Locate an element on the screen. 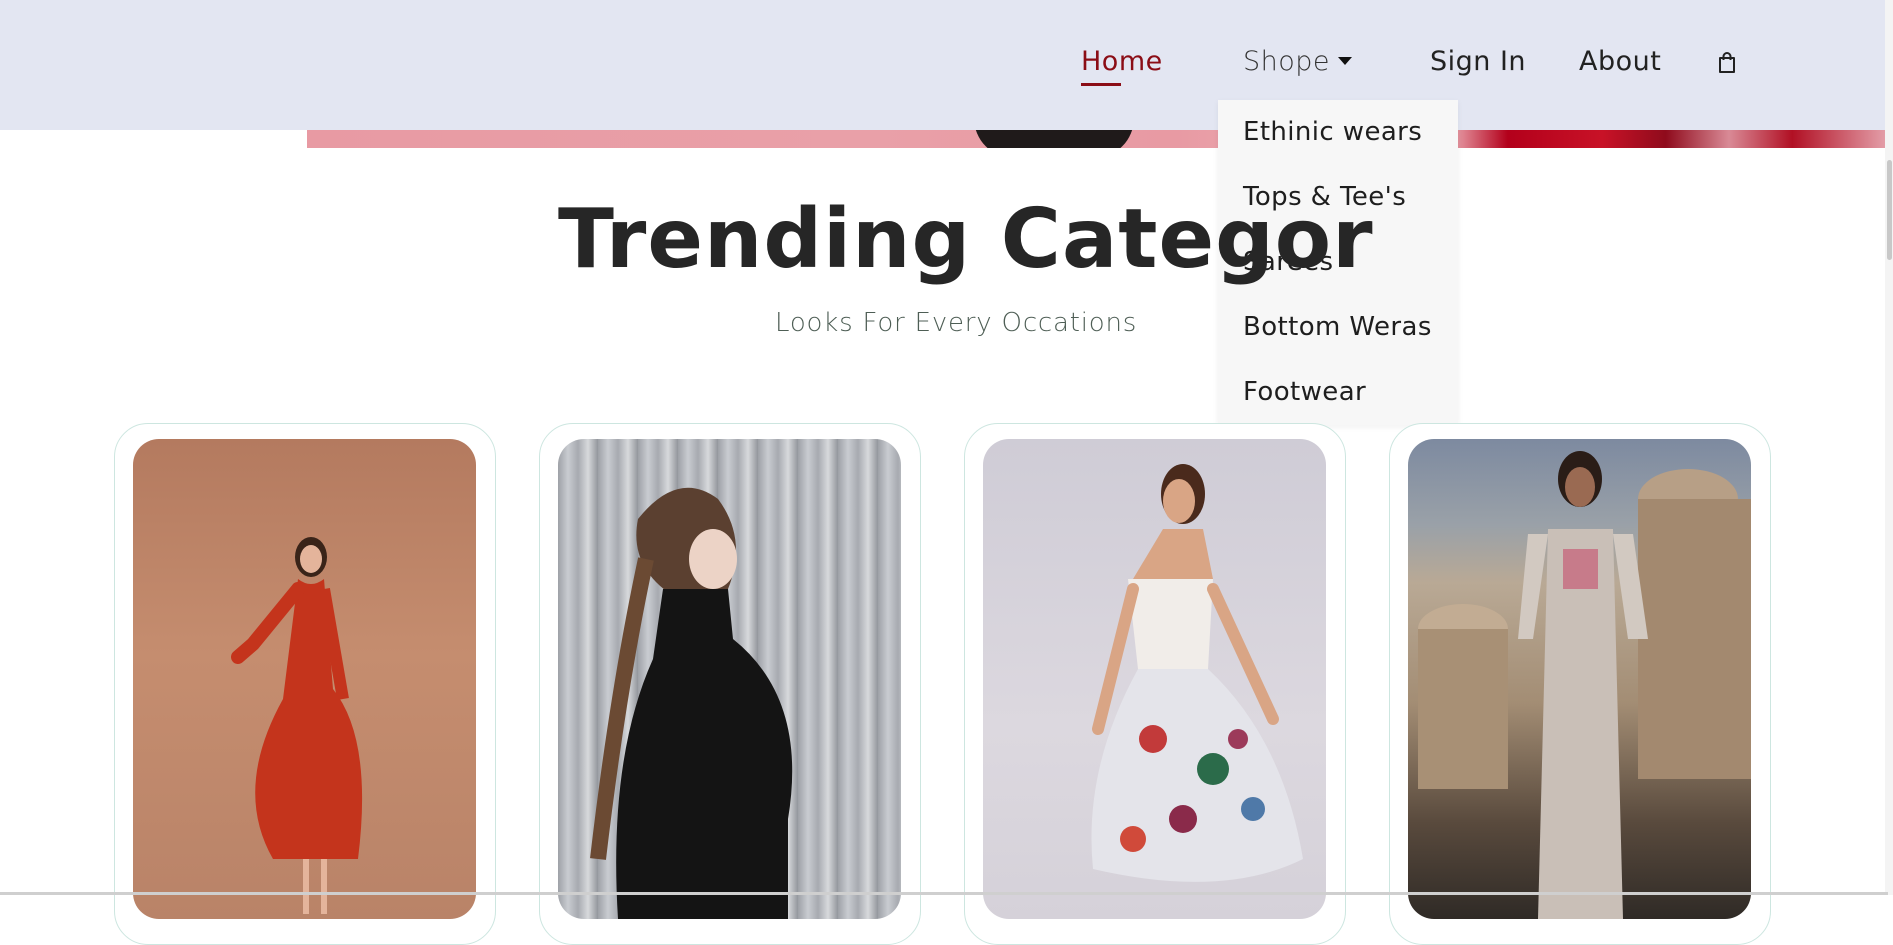 The height and width of the screenshot is (945, 1893). category-image-red-dress is located at coordinates (304, 679).